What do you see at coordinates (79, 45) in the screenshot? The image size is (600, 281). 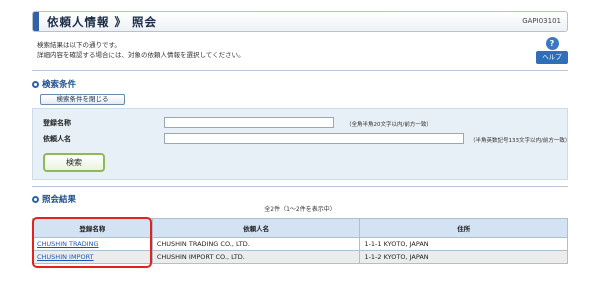 I see `intro-line-1: 検索結果は以下の通りです。` at bounding box center [79, 45].